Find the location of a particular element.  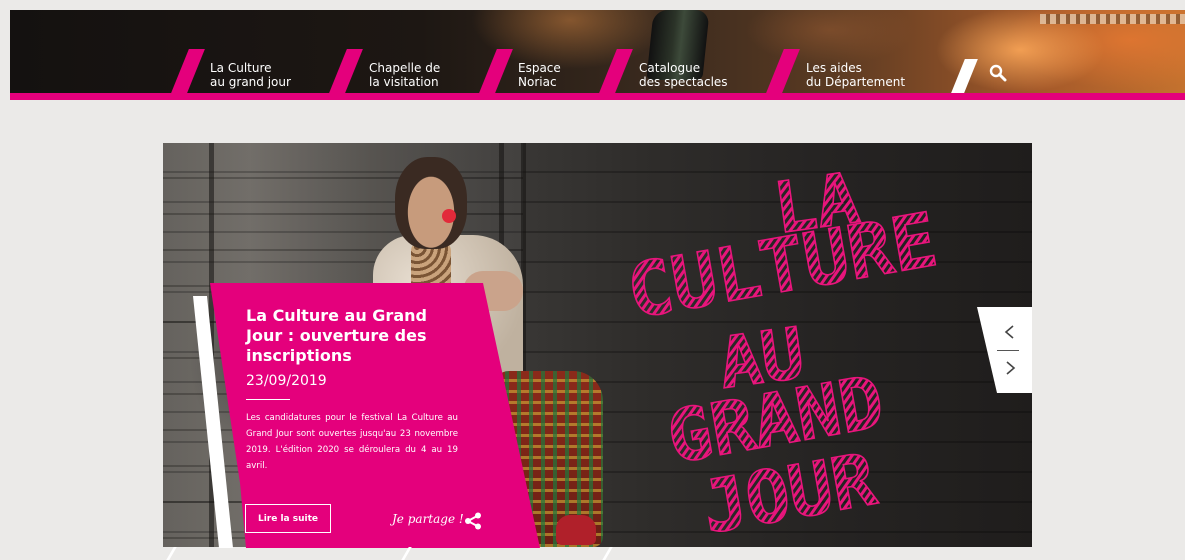

news-card-divider is located at coordinates (268, 399).